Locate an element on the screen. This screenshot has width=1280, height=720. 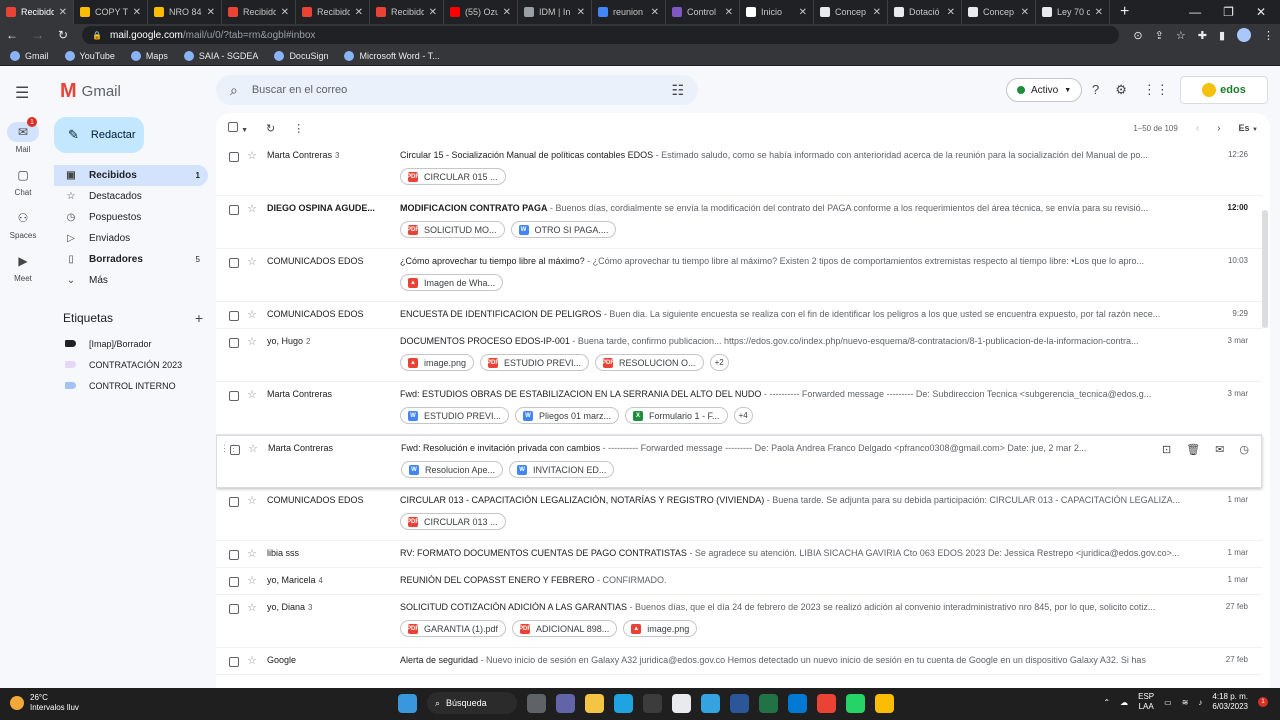
organization-logo: edos is located at coordinates (1224, 90).